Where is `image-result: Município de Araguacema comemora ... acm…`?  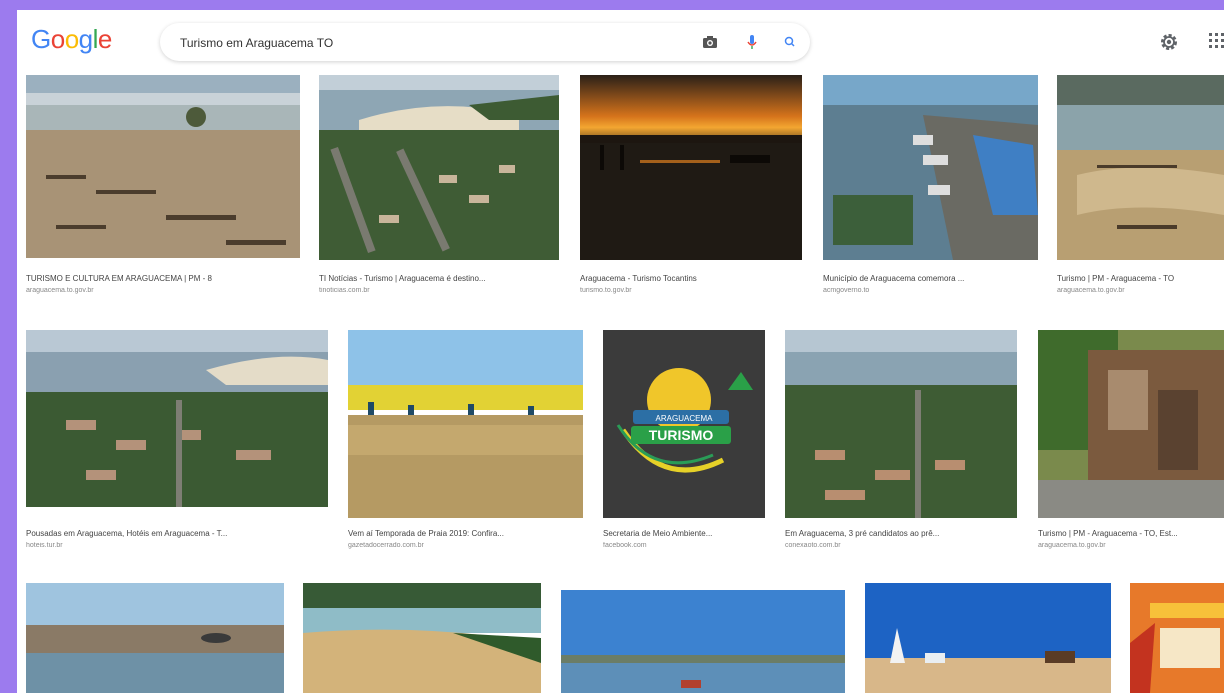
image-result: Município de Araguacema comemora ... acm… is located at coordinates (930, 195).